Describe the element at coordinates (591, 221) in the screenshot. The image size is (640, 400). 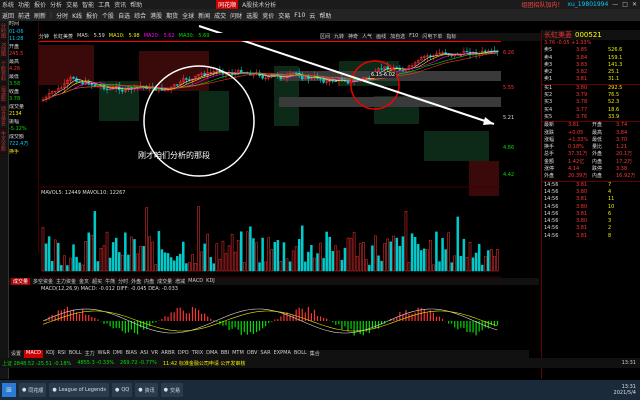
I see `tick-row: 14:56 3.80 3` at that location.